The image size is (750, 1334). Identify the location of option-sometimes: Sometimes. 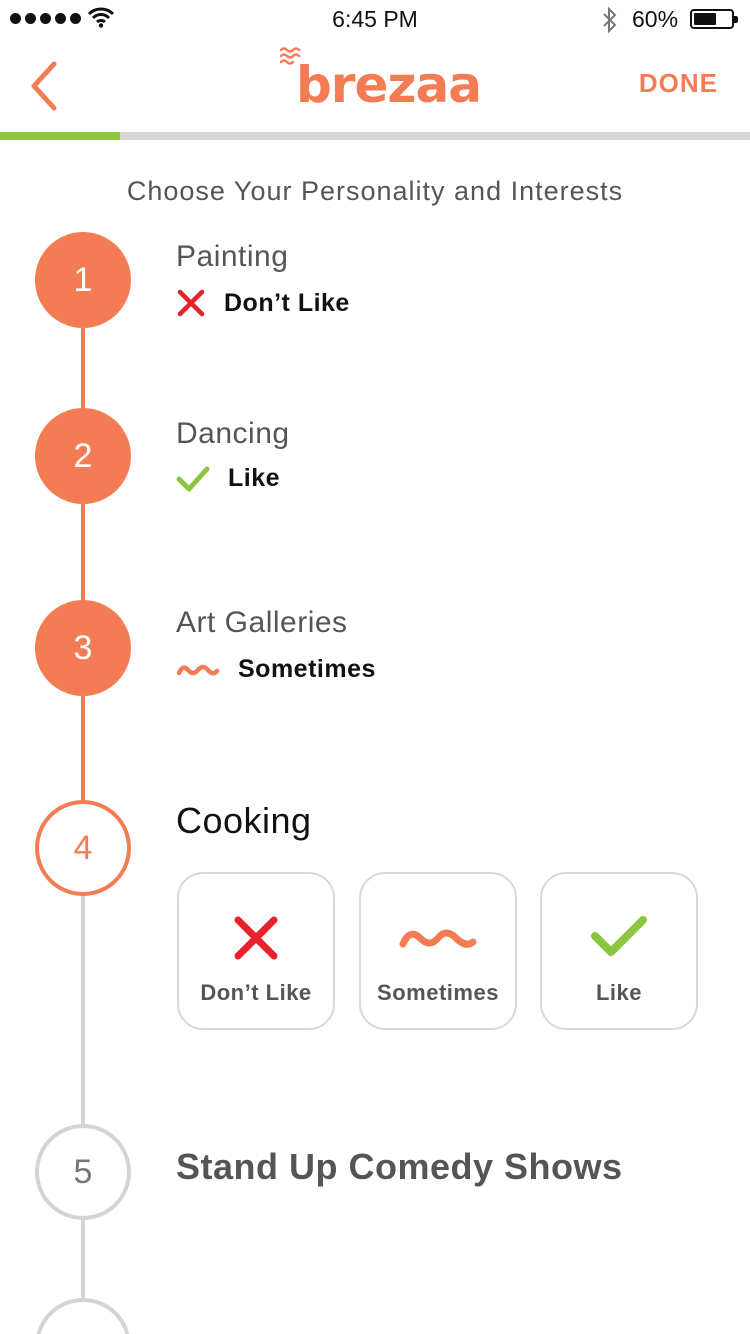
(438, 951).